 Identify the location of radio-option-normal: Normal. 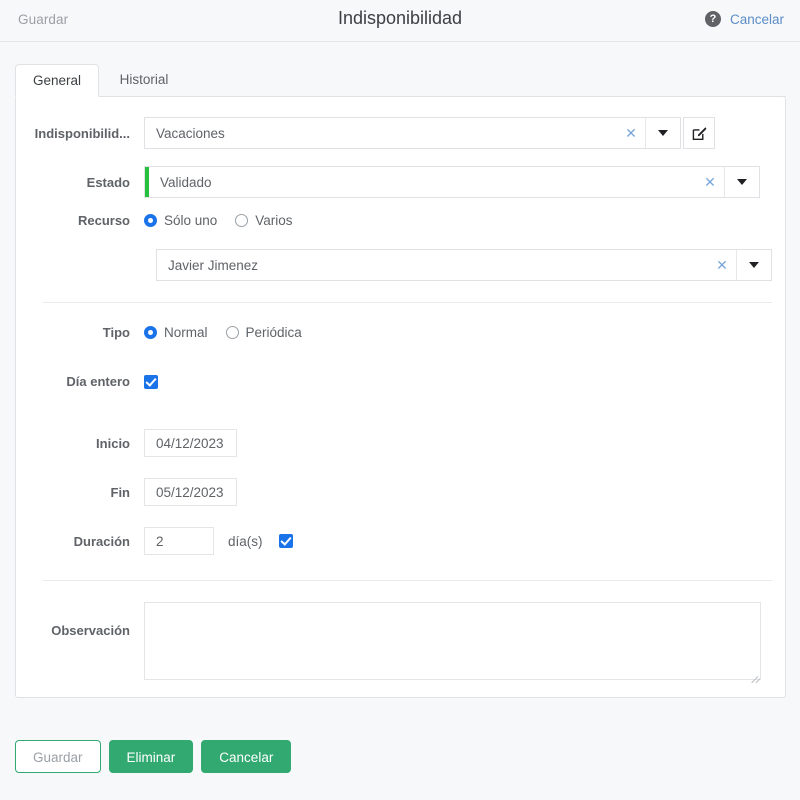
(176, 332).